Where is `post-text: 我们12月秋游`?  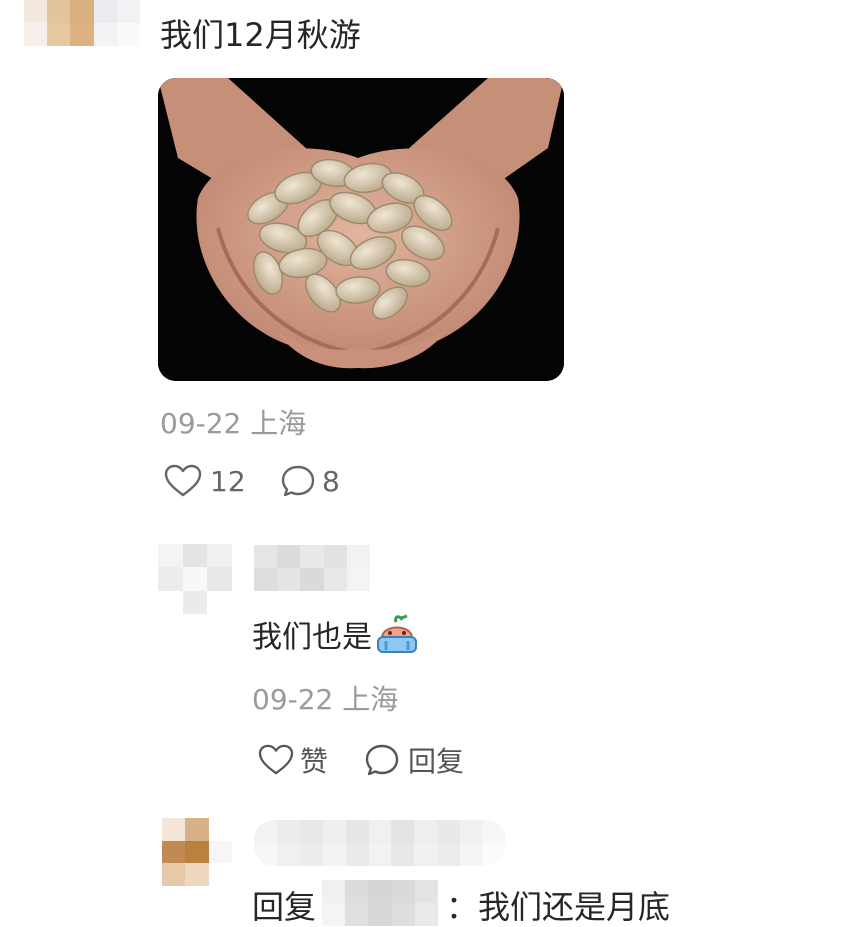 post-text: 我们12月秋游 is located at coordinates (260, 35).